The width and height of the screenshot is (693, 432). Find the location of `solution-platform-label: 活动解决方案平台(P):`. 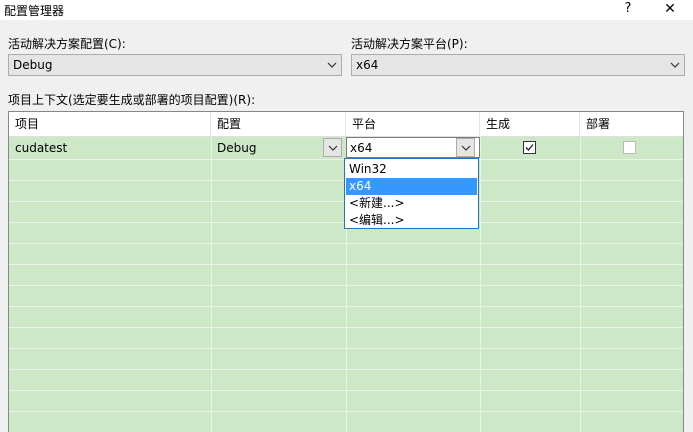

solution-platform-label: 活动解决方案平台(P): is located at coordinates (409, 44).